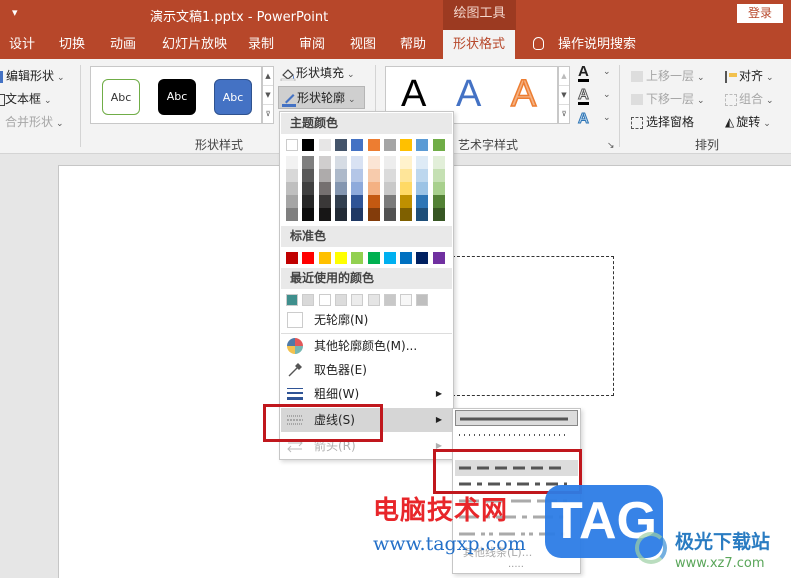 This screenshot has height=578, width=791. I want to click on shape-style-preset-blue: Abc, so click(233, 97).